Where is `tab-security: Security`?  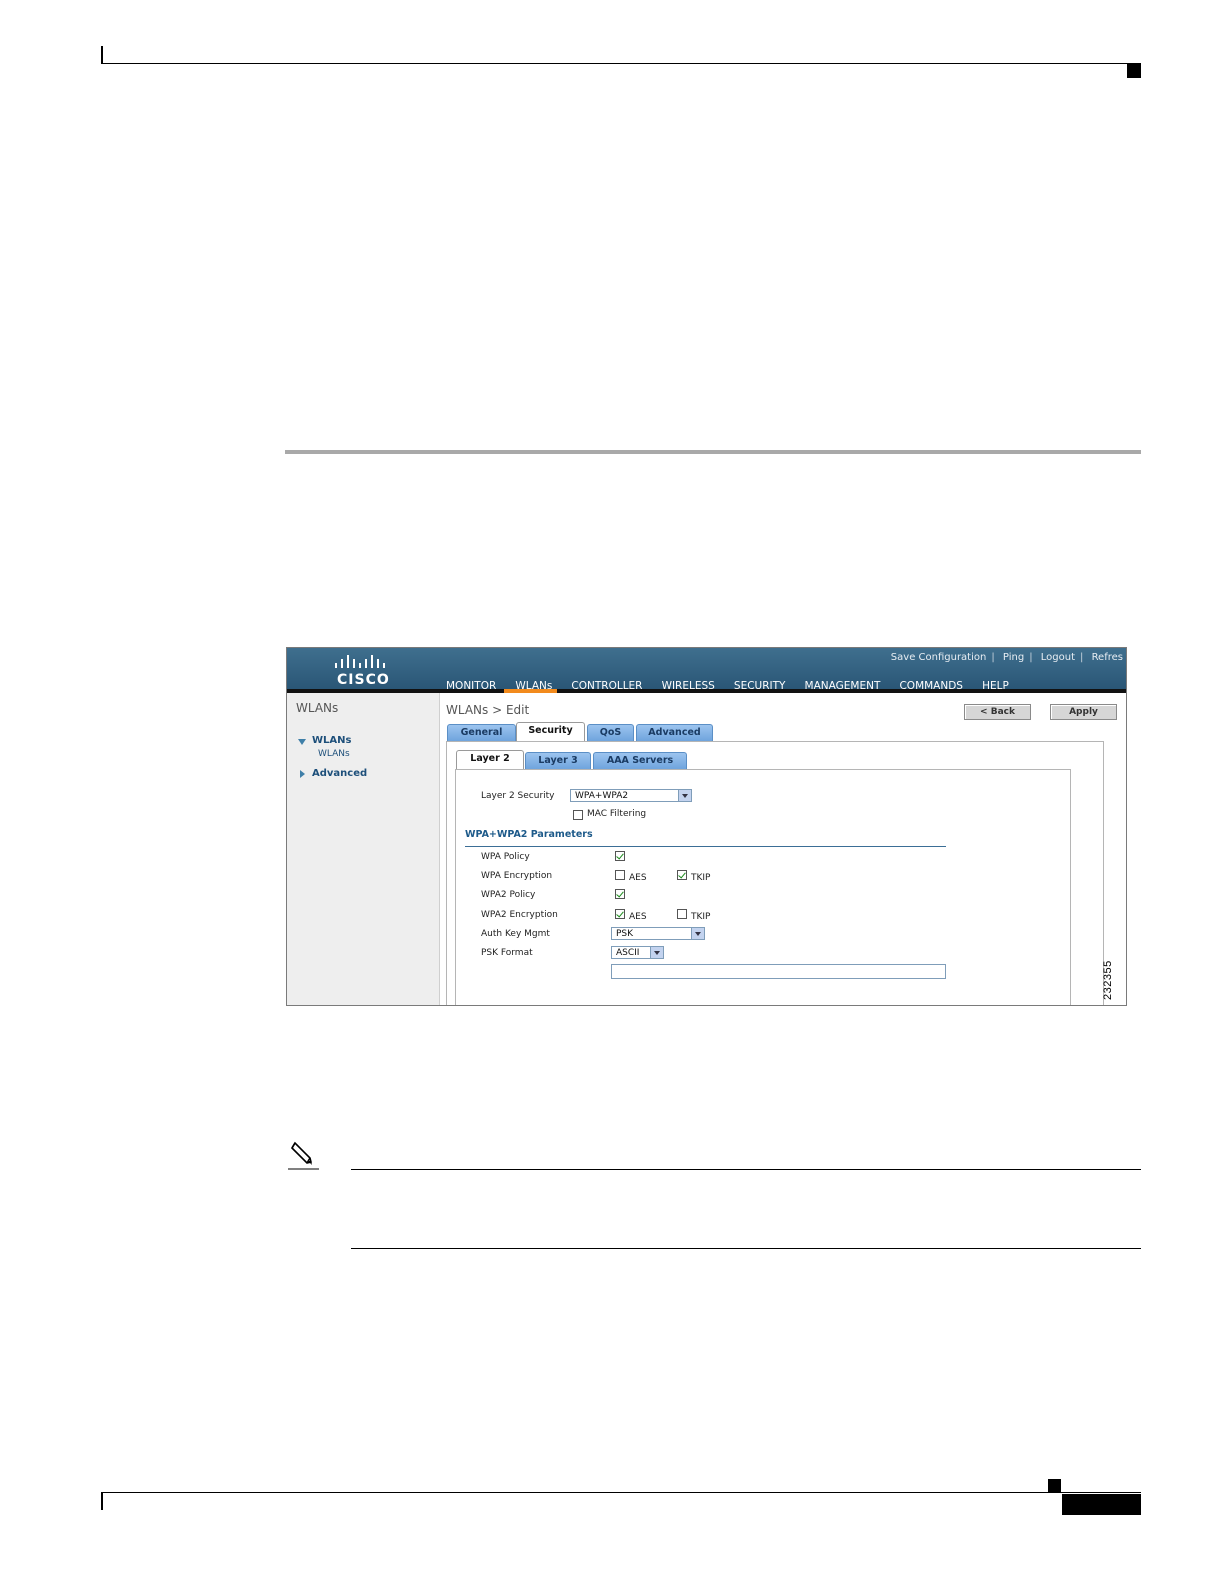 tab-security: Security is located at coordinates (550, 731).